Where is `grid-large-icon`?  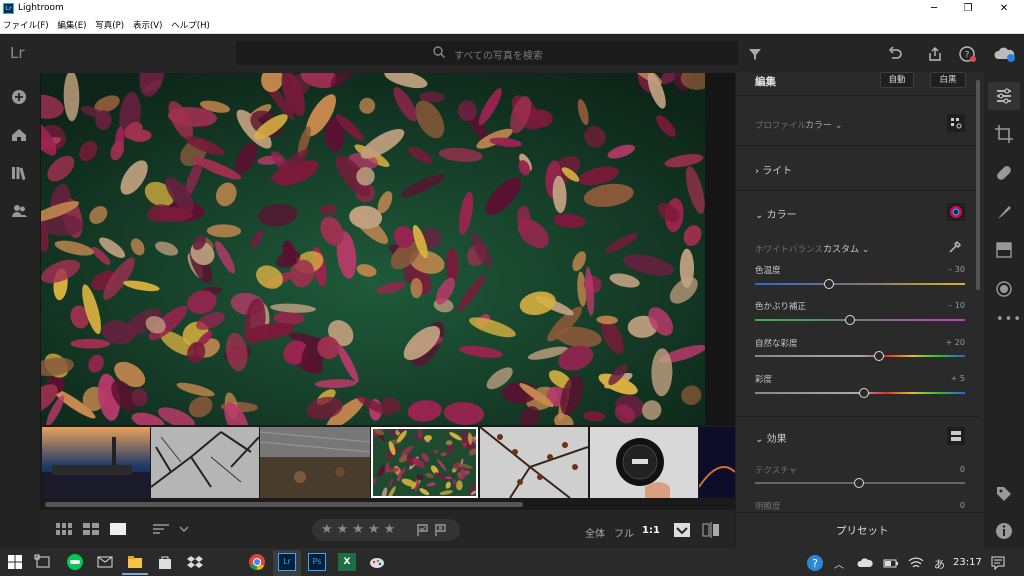
grid-large-icon is located at coordinates (91, 529).